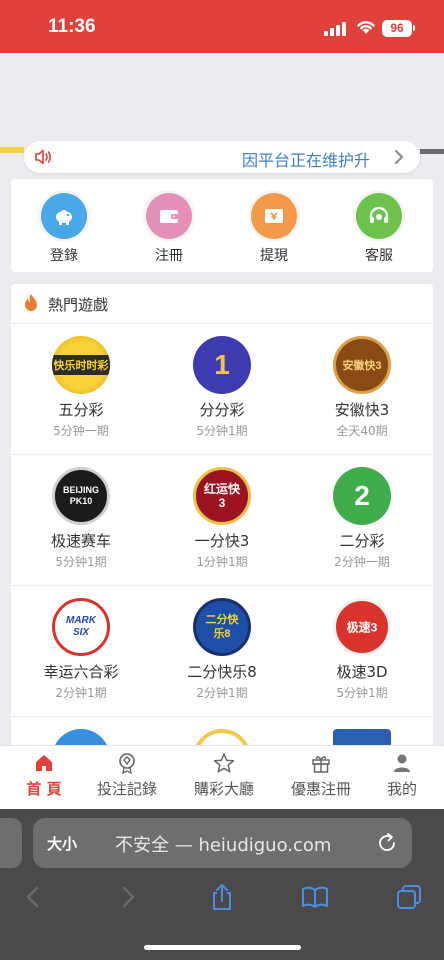 The image size is (444, 960). Describe the element at coordinates (31, 302) in the screenshot. I see `fire-icon` at that location.